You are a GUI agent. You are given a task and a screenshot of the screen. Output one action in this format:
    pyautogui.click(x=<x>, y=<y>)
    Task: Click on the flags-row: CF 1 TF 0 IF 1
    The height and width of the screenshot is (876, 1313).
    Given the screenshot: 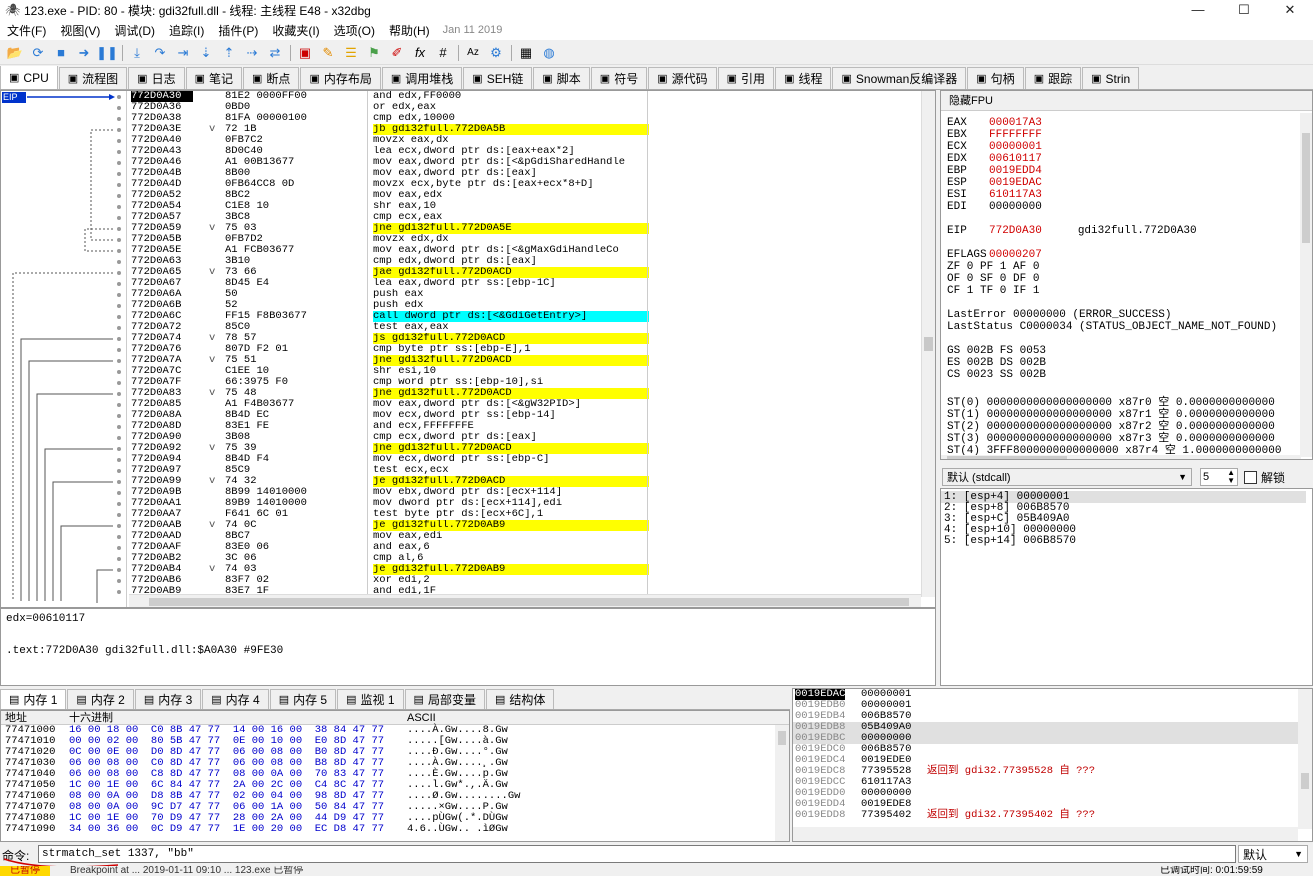 What is the action you would take?
    pyautogui.click(x=993, y=291)
    